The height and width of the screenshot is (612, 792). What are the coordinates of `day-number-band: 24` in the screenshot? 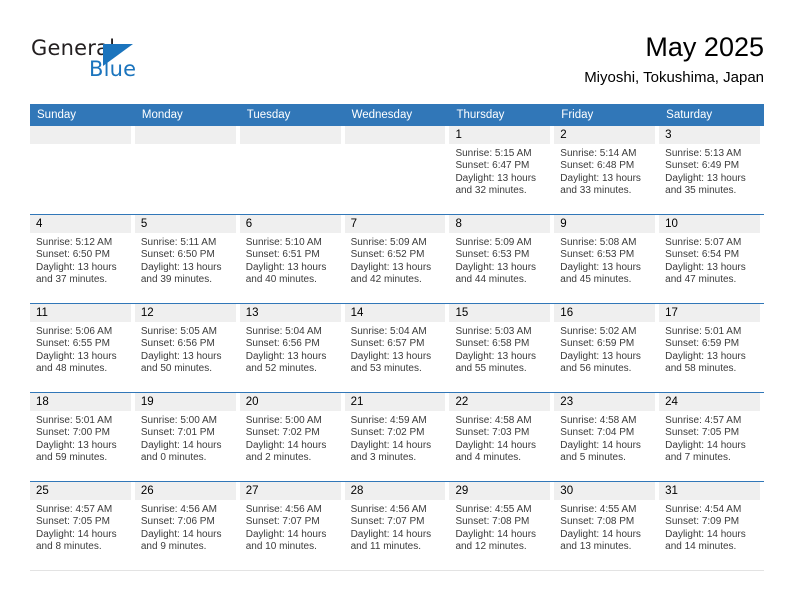 It's located at (710, 402).